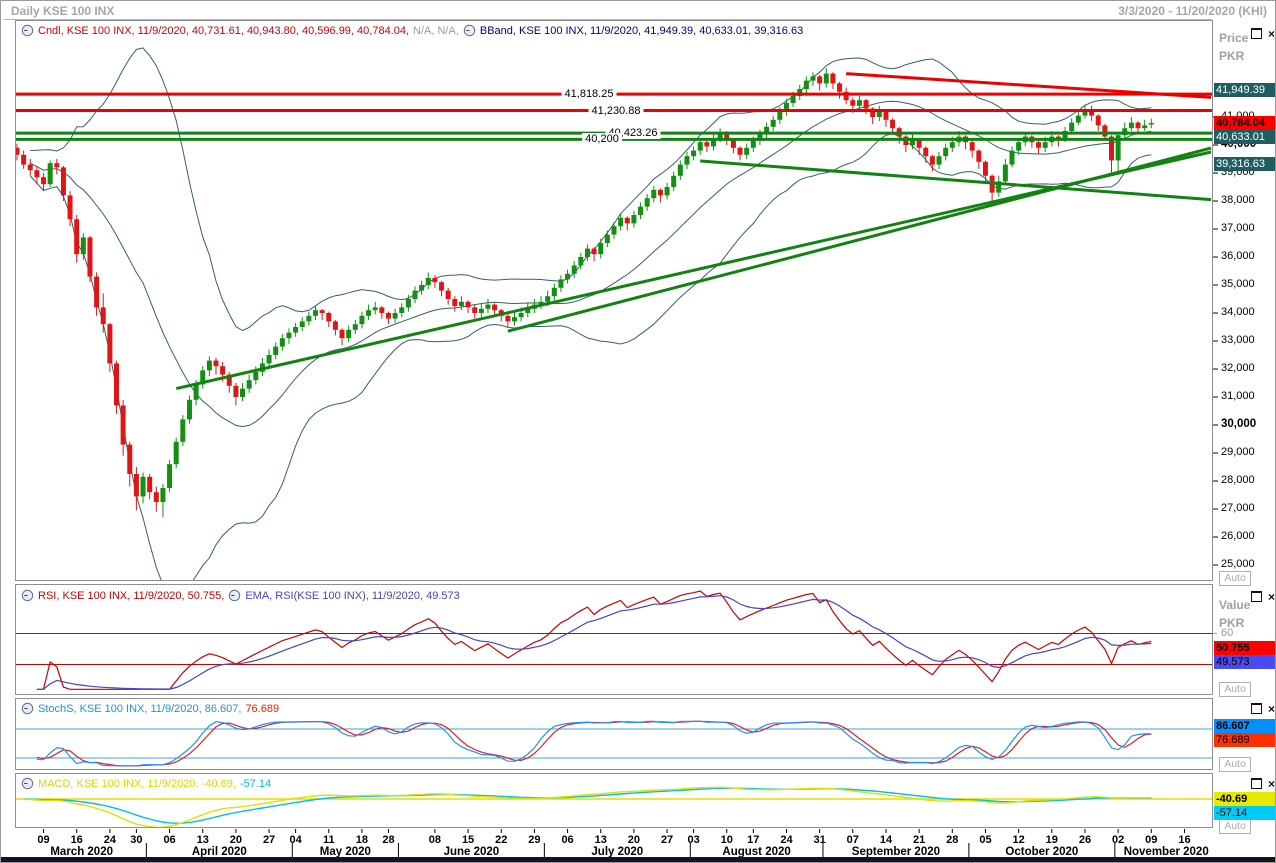 This screenshot has width=1276, height=863. I want to click on x-axis-day-label: 08, so click(435, 840).